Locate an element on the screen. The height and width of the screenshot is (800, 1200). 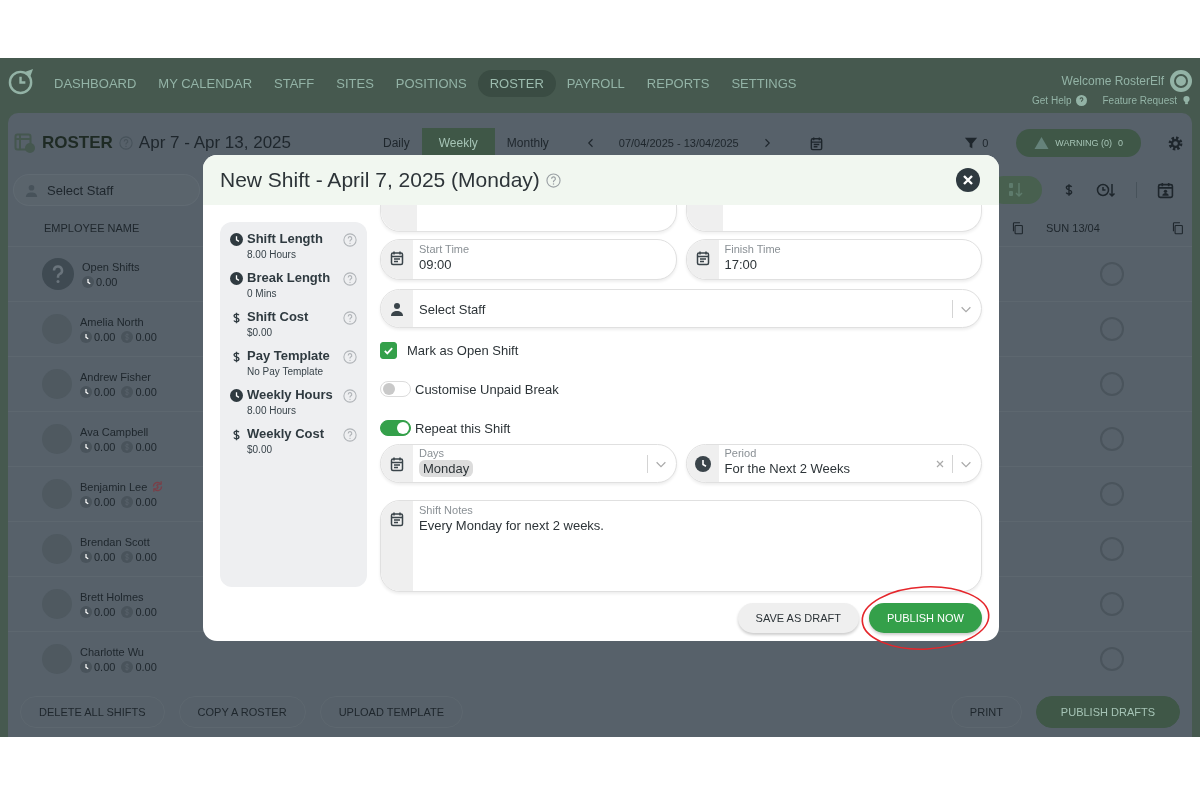
view-tab: Weekly is located at coordinates (458, 143).